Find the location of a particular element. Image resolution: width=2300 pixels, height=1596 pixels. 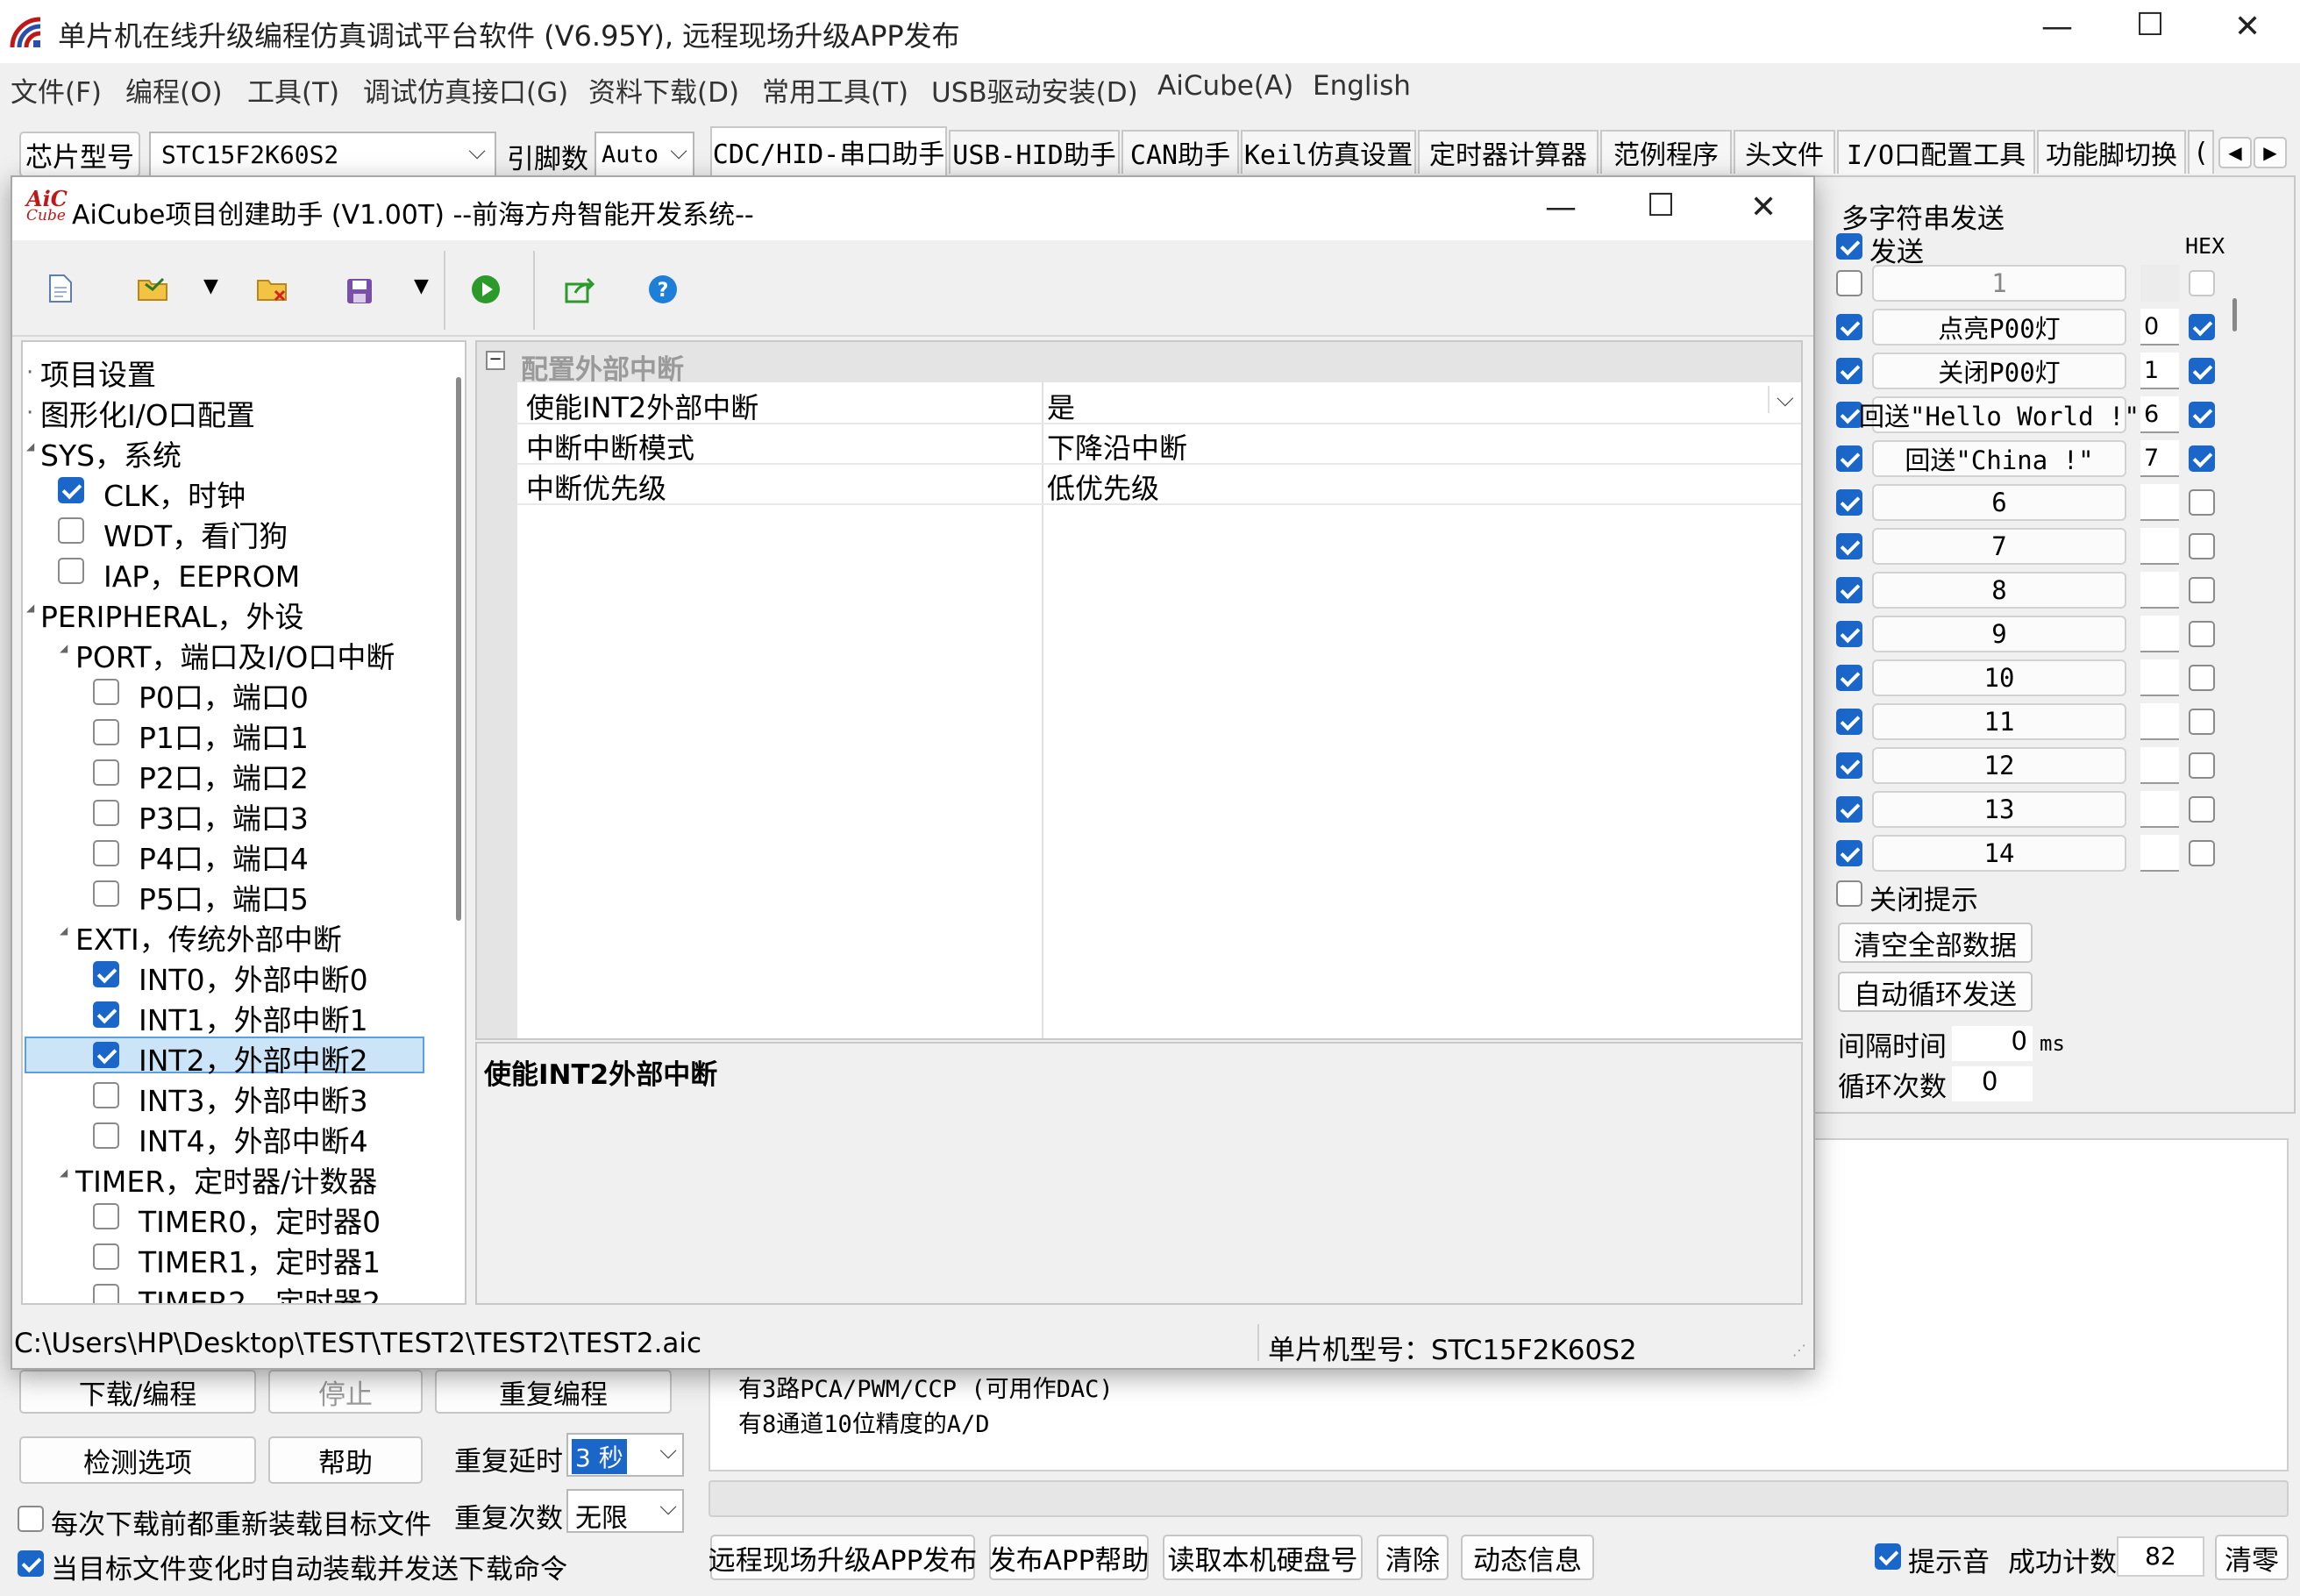

tree-item: CLK，时钟 is located at coordinates (233, 491).